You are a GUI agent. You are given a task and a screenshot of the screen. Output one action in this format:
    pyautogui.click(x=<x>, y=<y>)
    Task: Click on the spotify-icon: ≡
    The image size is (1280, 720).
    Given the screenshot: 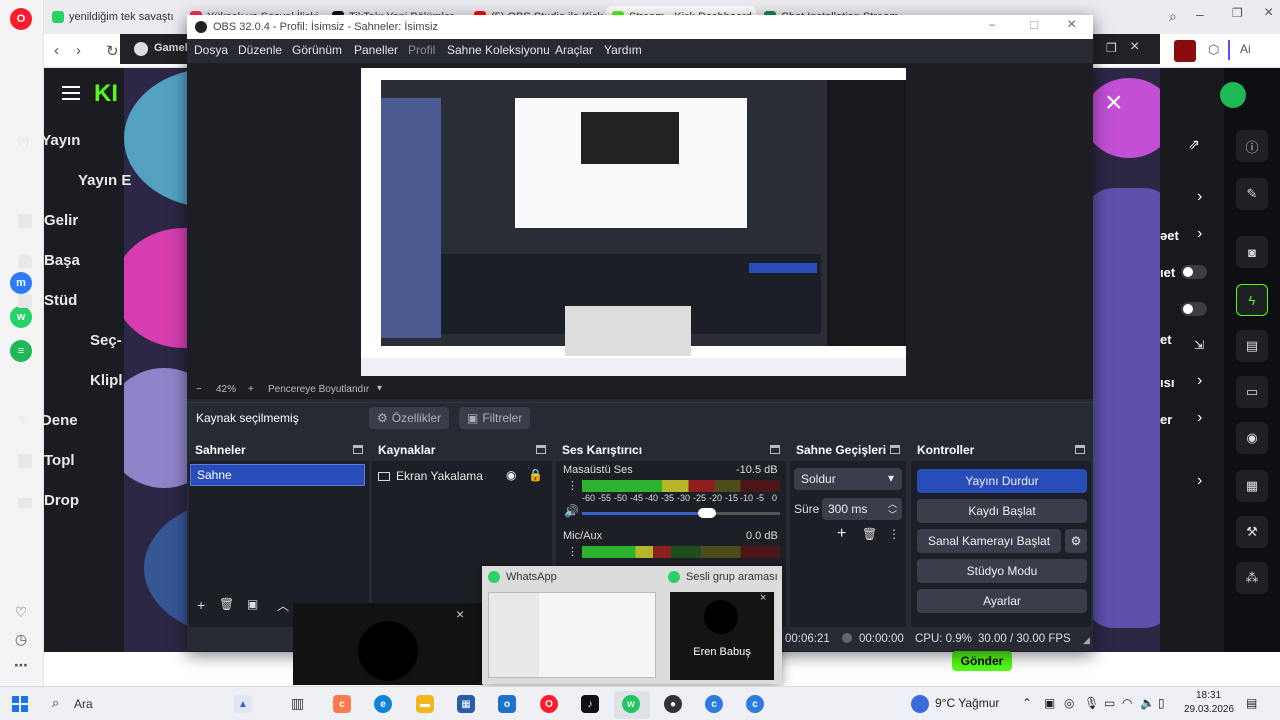 What is the action you would take?
    pyautogui.click(x=21, y=351)
    